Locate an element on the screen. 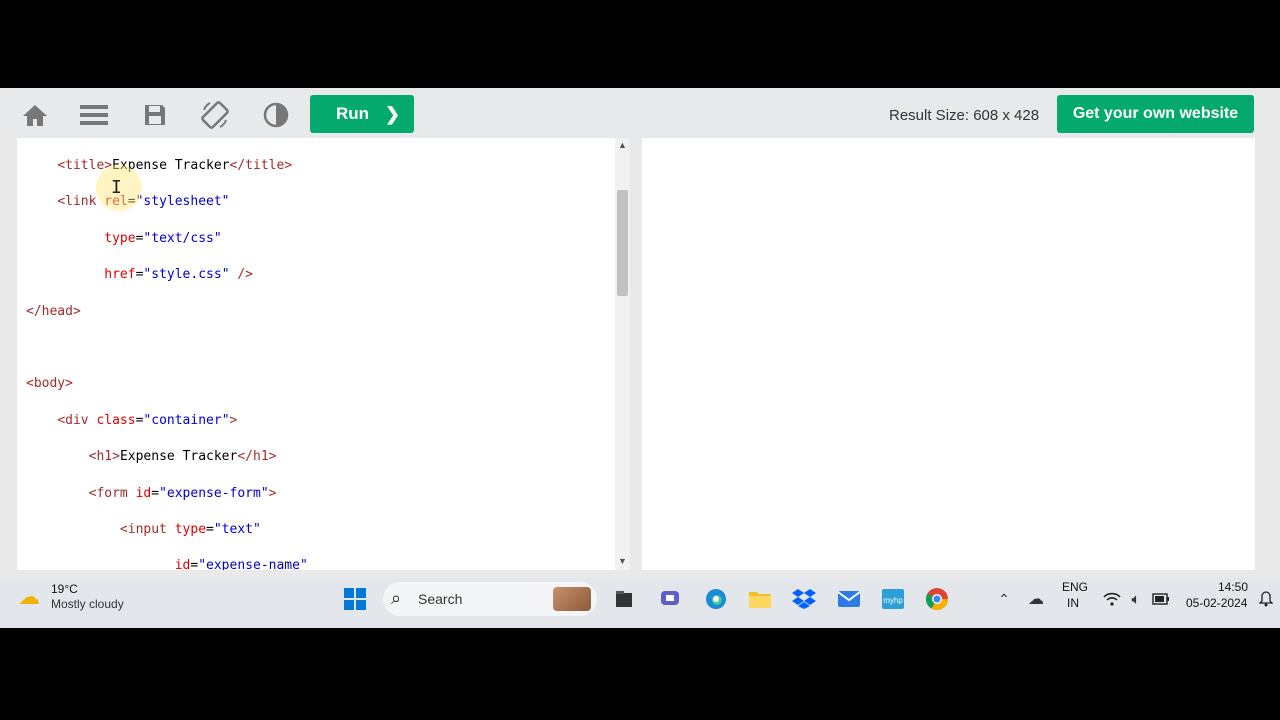 The width and height of the screenshot is (1280, 720). code-token-val: "stylesheet" is located at coordinates (182, 202).